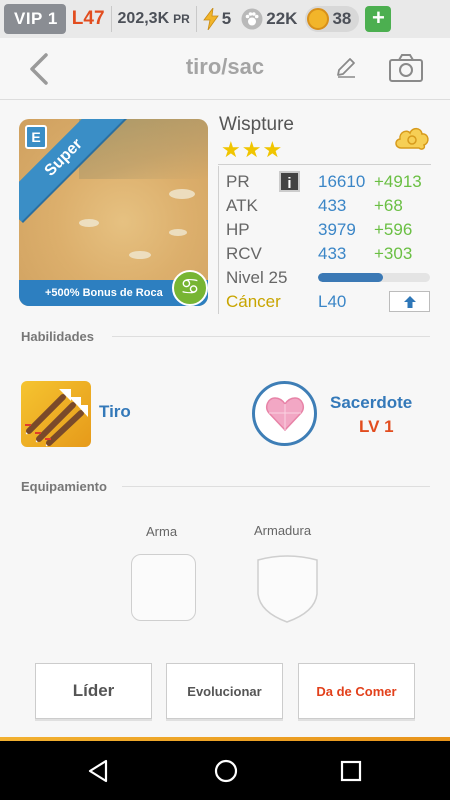 The height and width of the screenshot is (800, 450). I want to click on leader-button: Líder, so click(93, 691).